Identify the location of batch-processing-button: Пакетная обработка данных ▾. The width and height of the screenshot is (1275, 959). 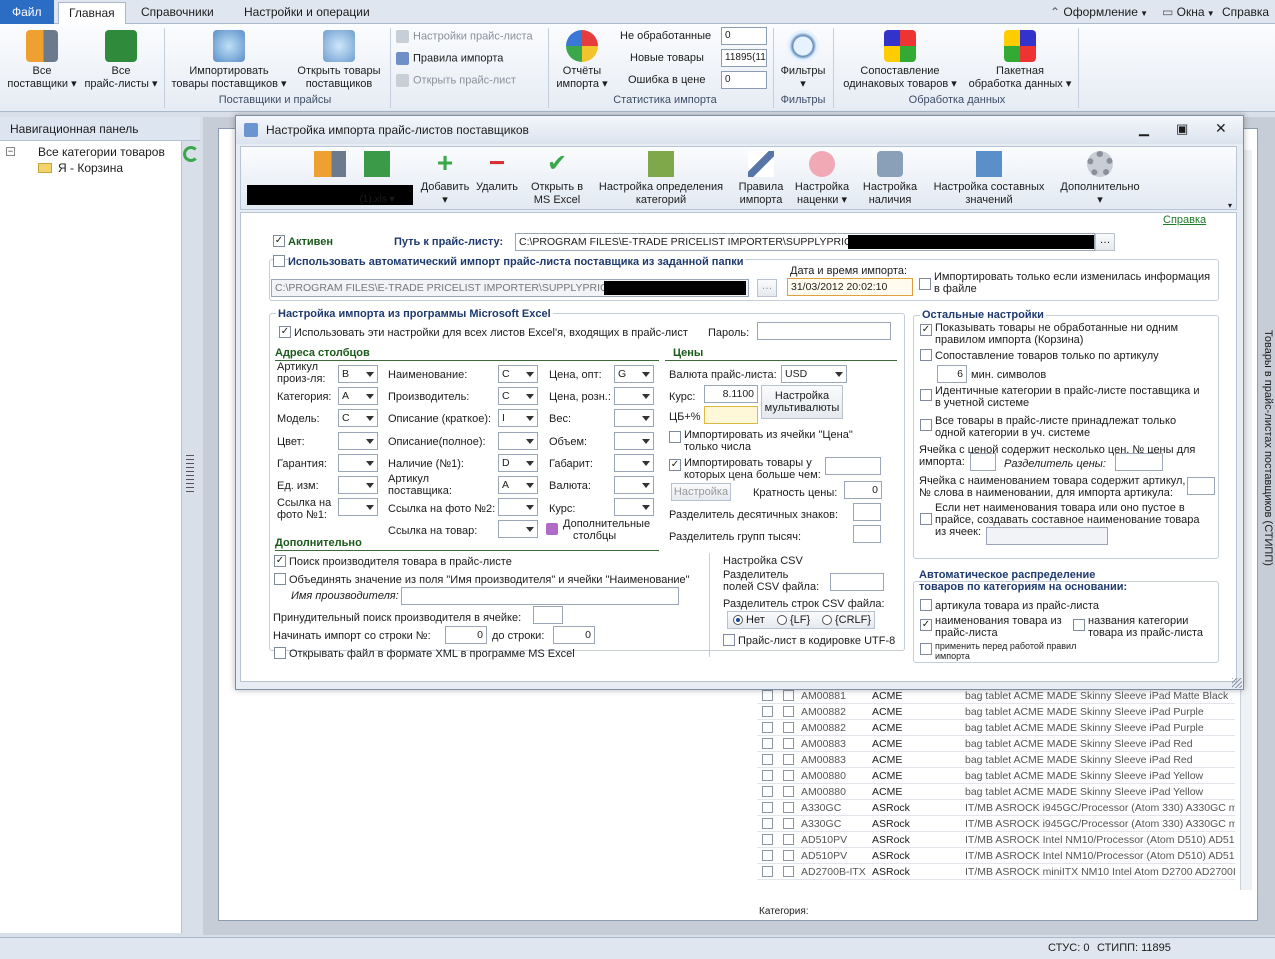
(1020, 60).